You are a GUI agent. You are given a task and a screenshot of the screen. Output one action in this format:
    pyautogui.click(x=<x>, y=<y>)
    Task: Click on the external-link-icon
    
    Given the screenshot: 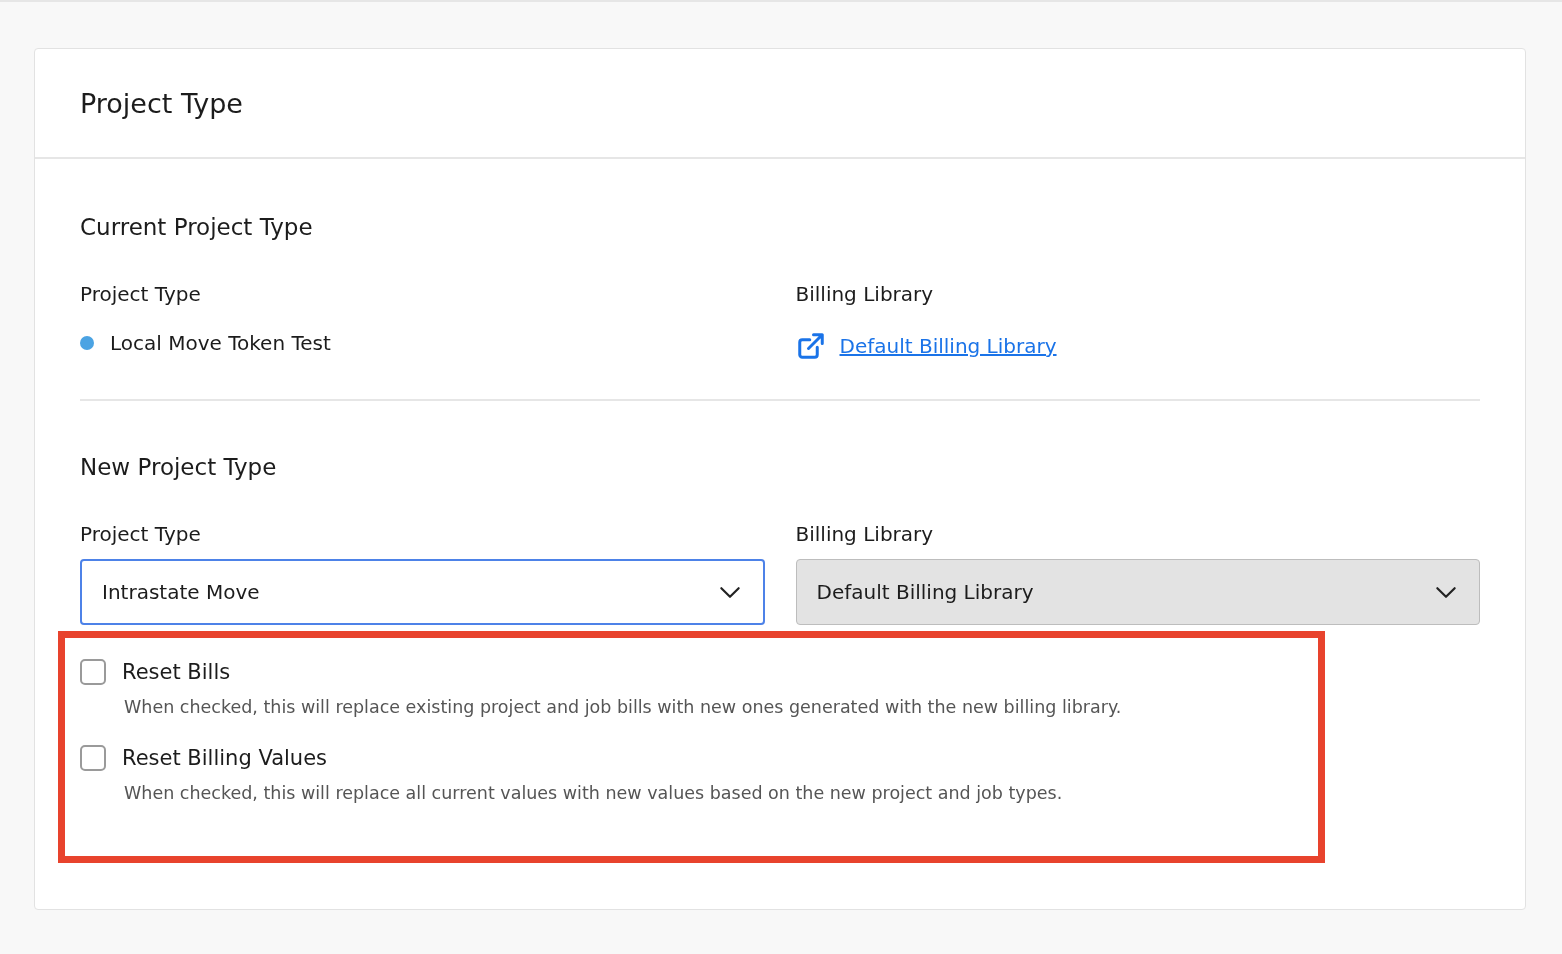 What is the action you would take?
    pyautogui.click(x=810, y=346)
    